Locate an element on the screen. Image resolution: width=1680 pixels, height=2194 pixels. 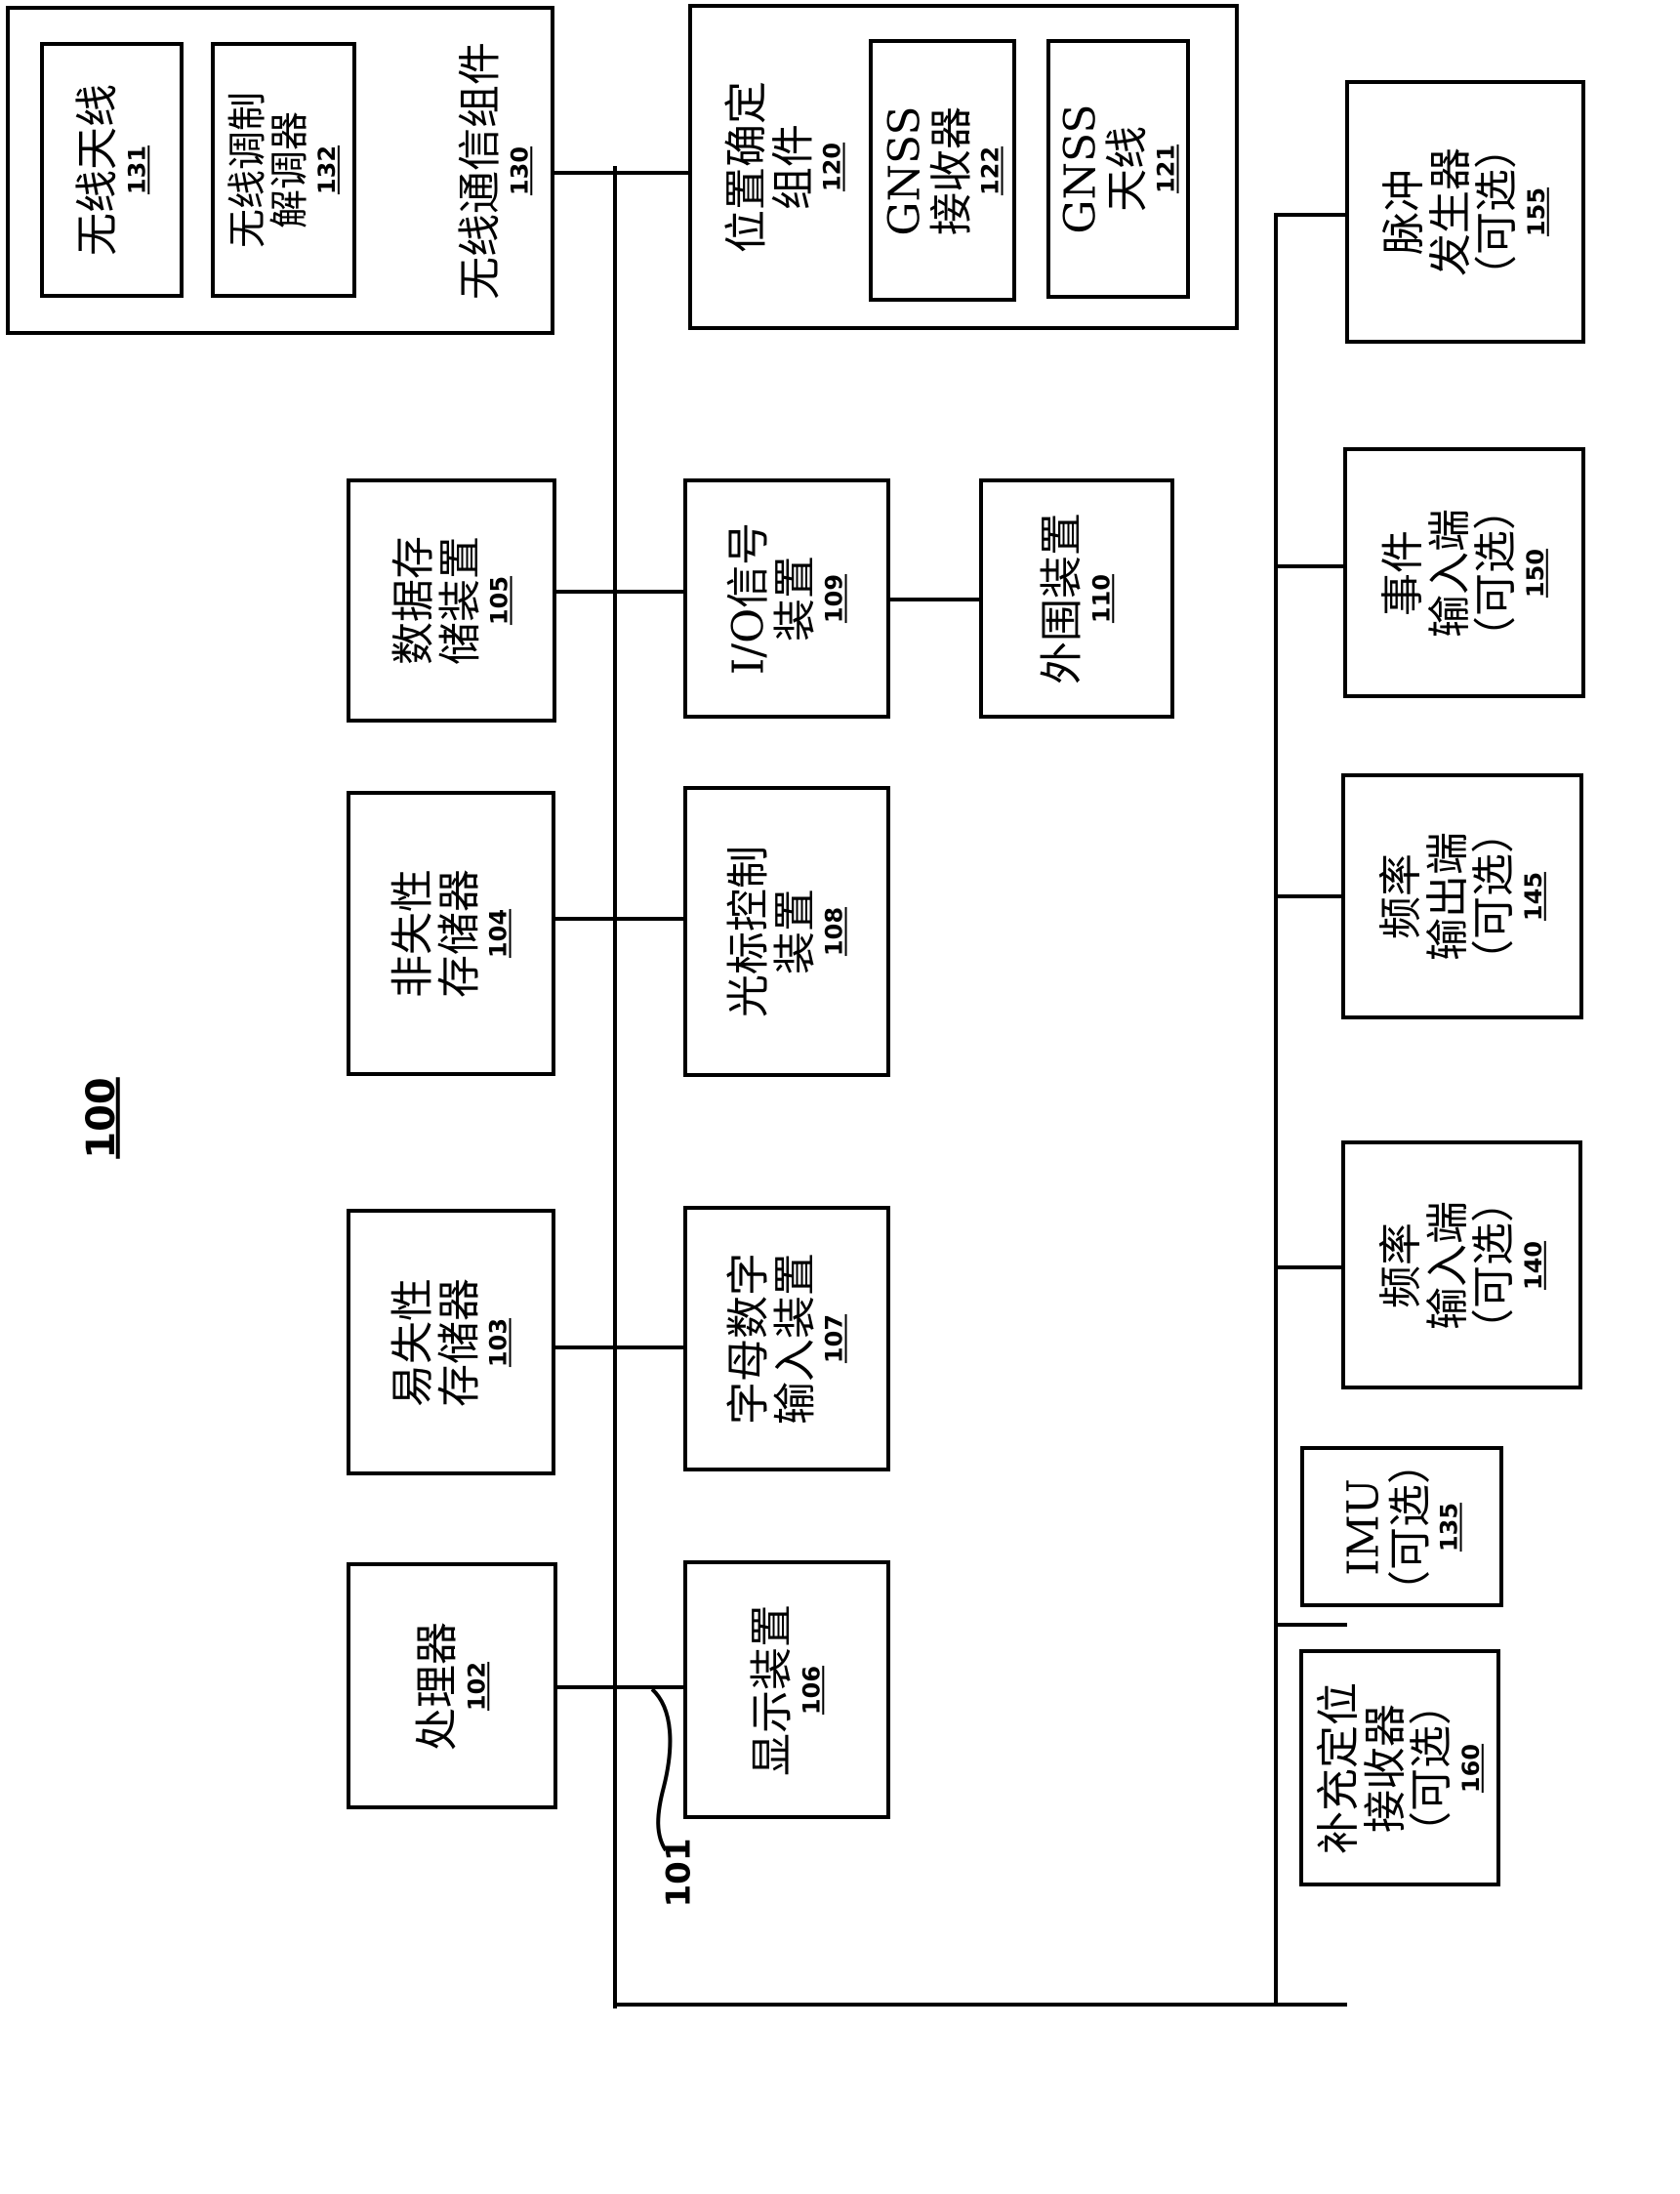
component-label-line1: IMU is located at coordinates (1363, 1526).